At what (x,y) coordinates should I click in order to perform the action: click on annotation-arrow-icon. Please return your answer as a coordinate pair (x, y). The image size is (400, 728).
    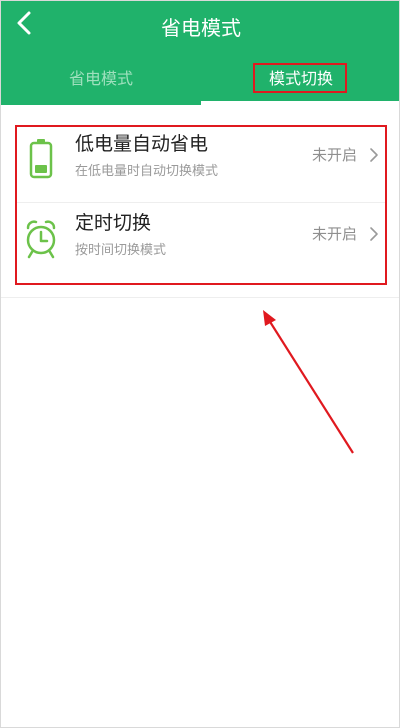
    Looking at the image, I should click on (308, 382).